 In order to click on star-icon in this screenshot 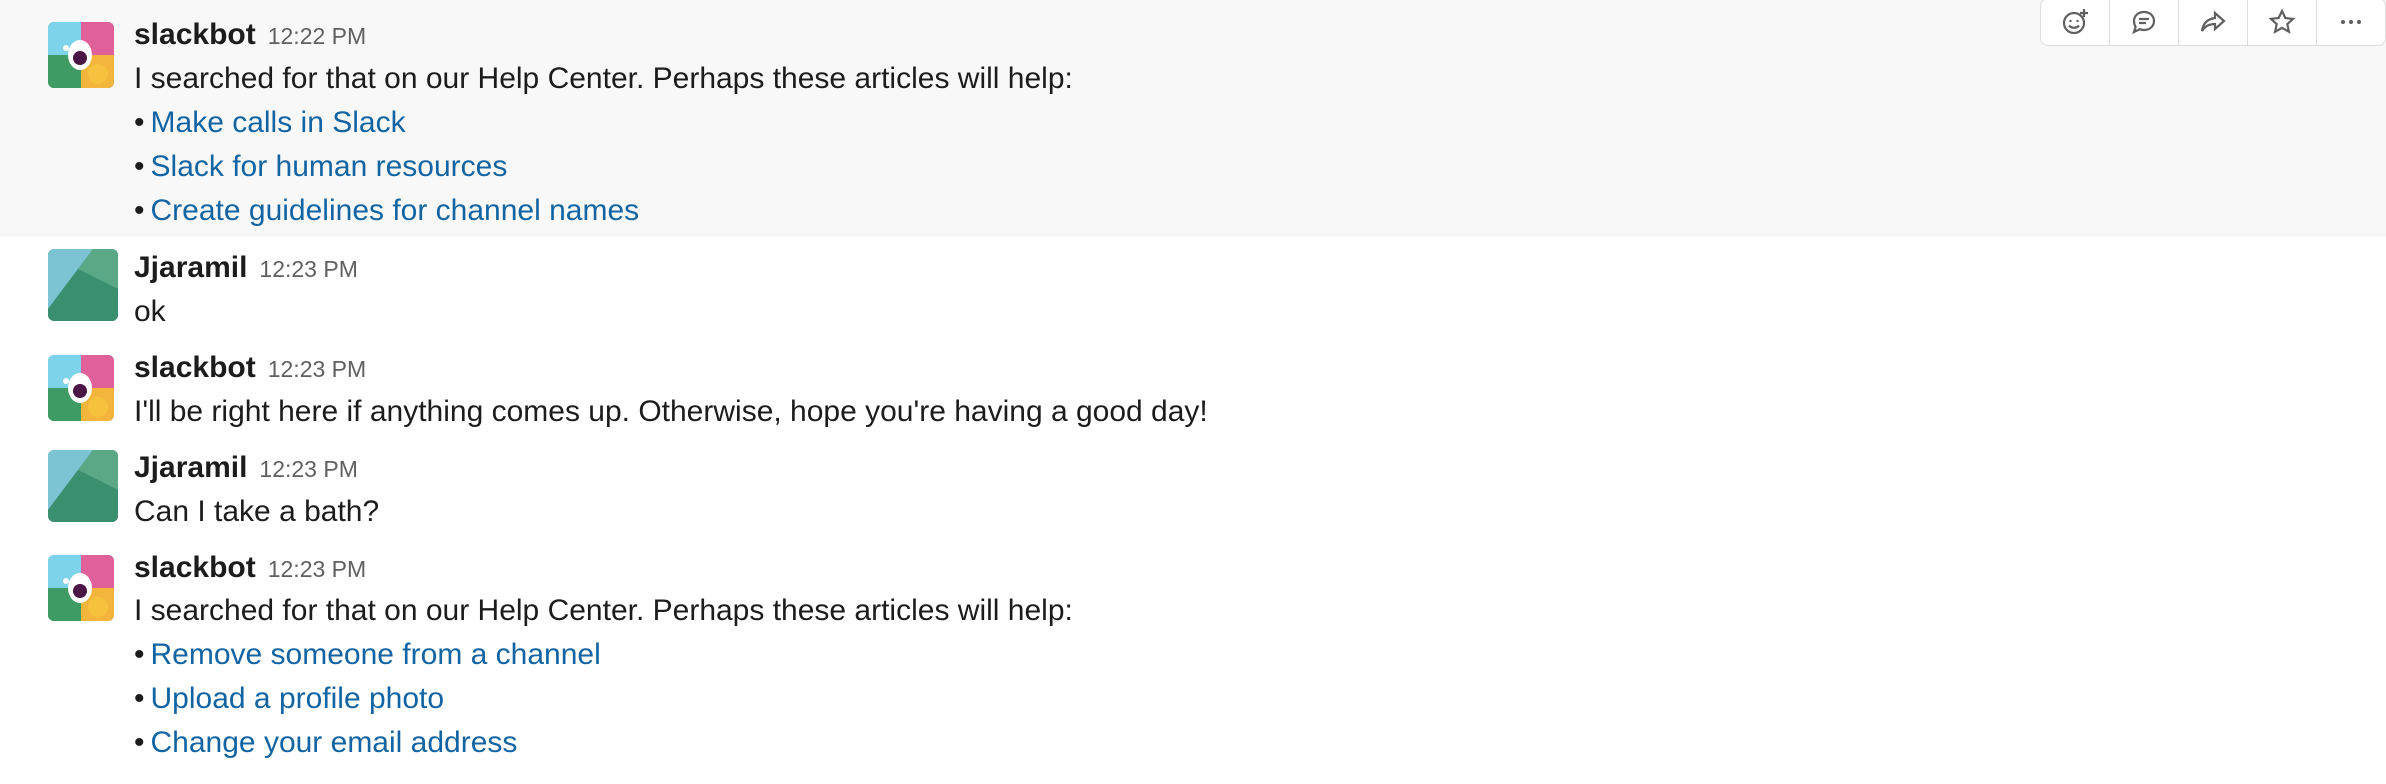, I will do `click(2282, 21)`.